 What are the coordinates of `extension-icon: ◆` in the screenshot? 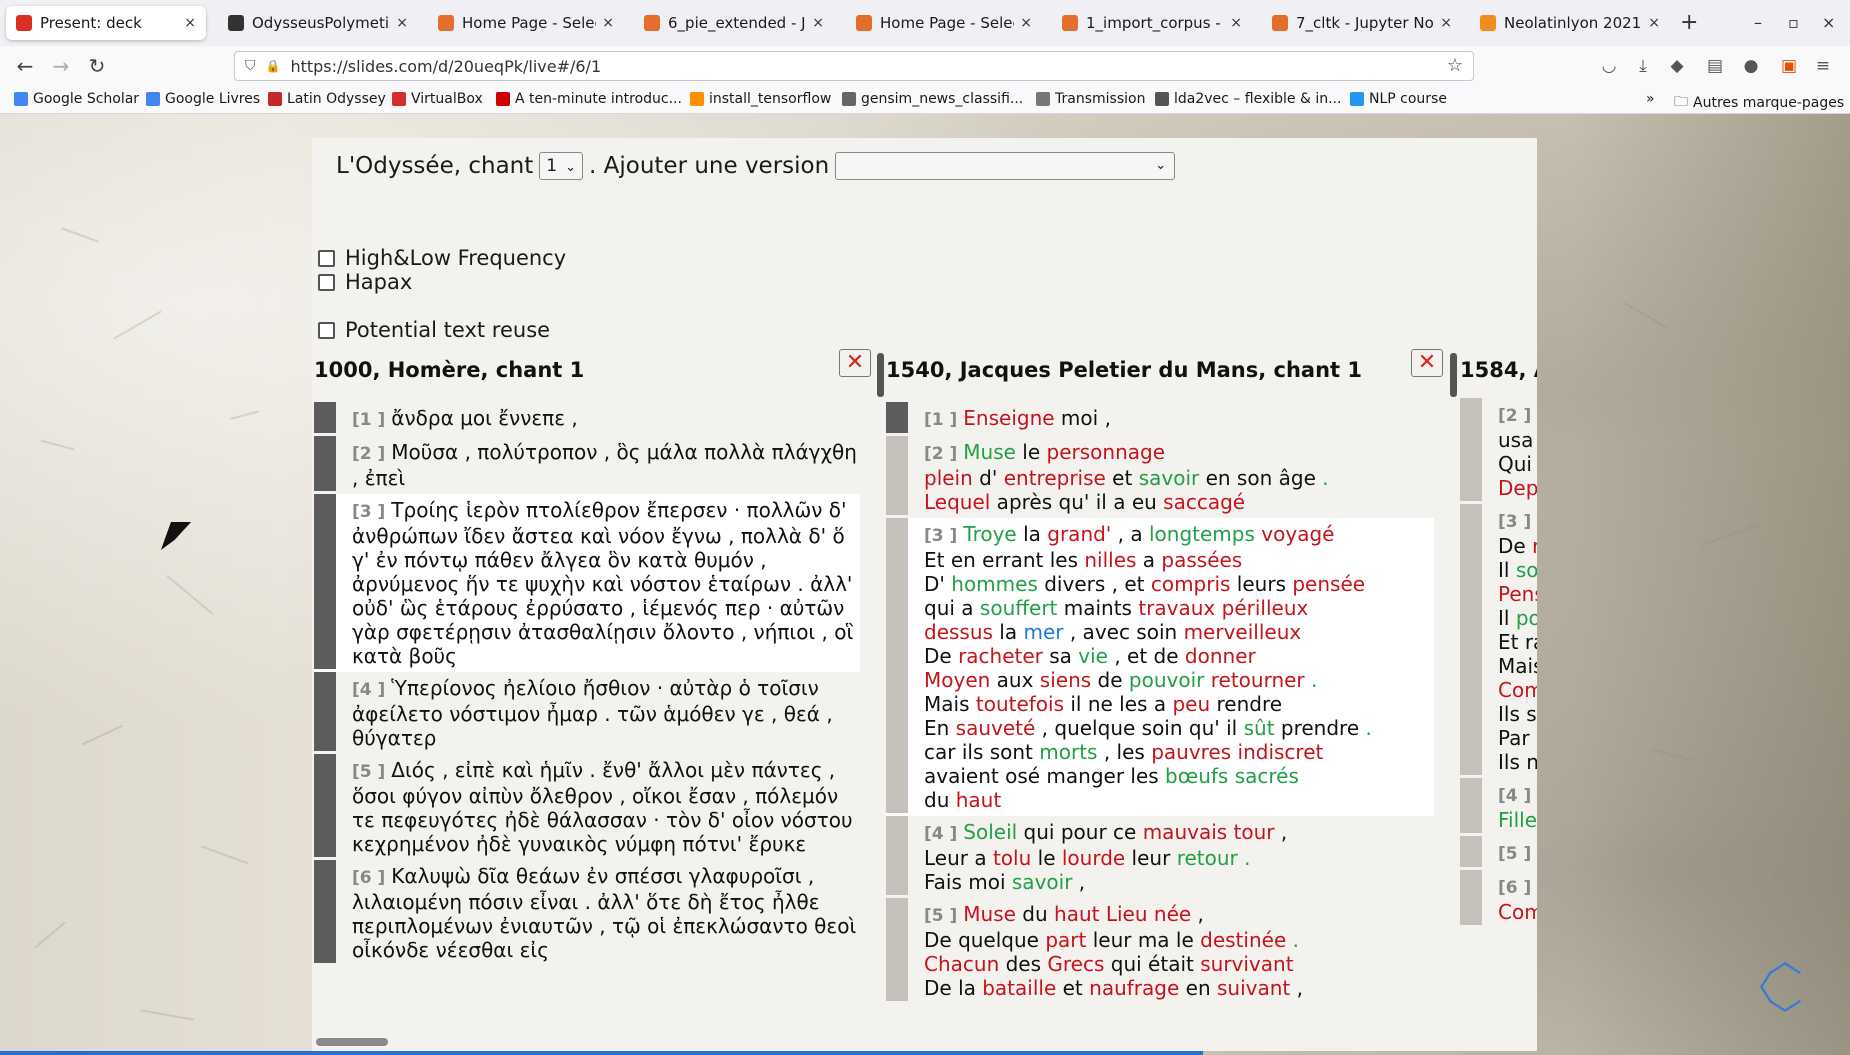 It's located at (1677, 66).